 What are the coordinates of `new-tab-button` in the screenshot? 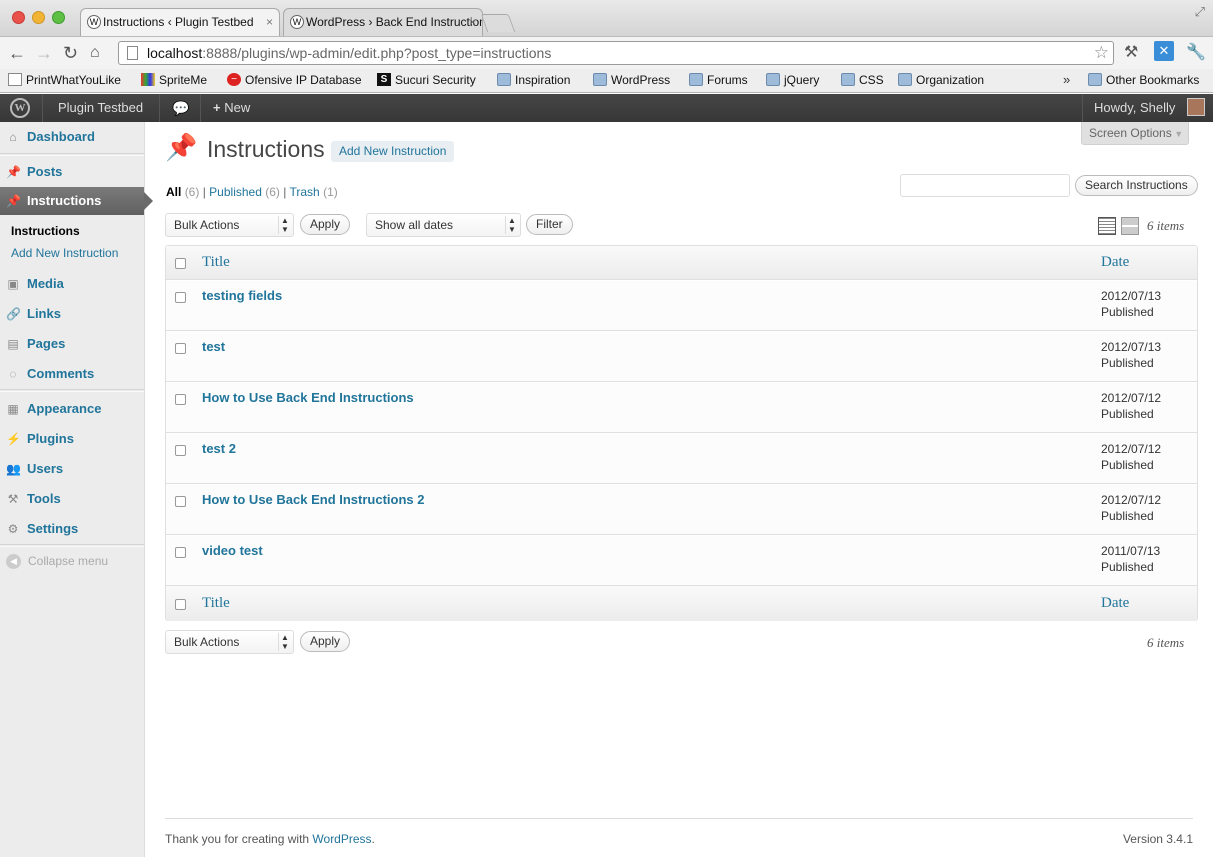 It's located at (498, 23).